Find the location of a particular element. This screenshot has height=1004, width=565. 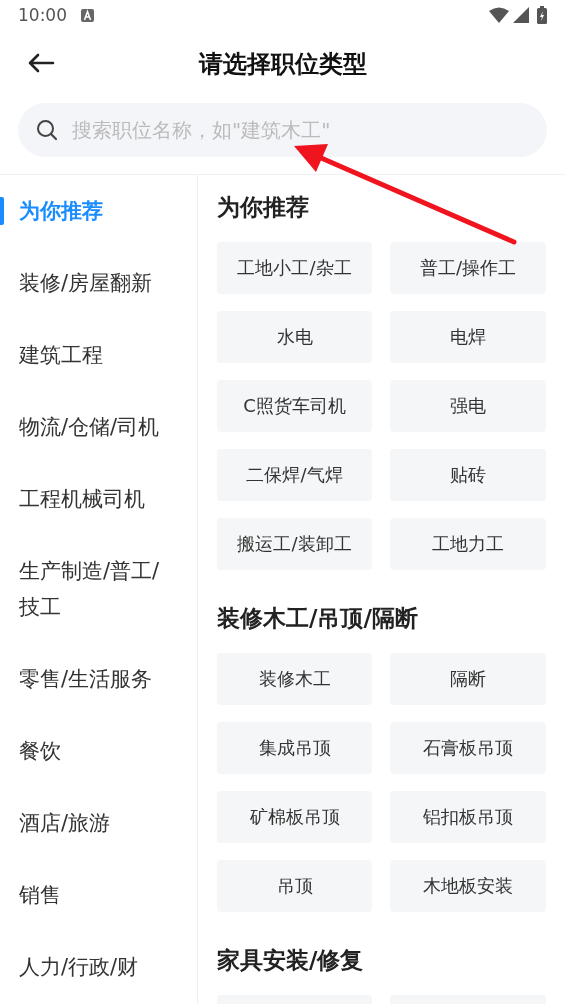

job-option: 装修木工 is located at coordinates (294, 679).